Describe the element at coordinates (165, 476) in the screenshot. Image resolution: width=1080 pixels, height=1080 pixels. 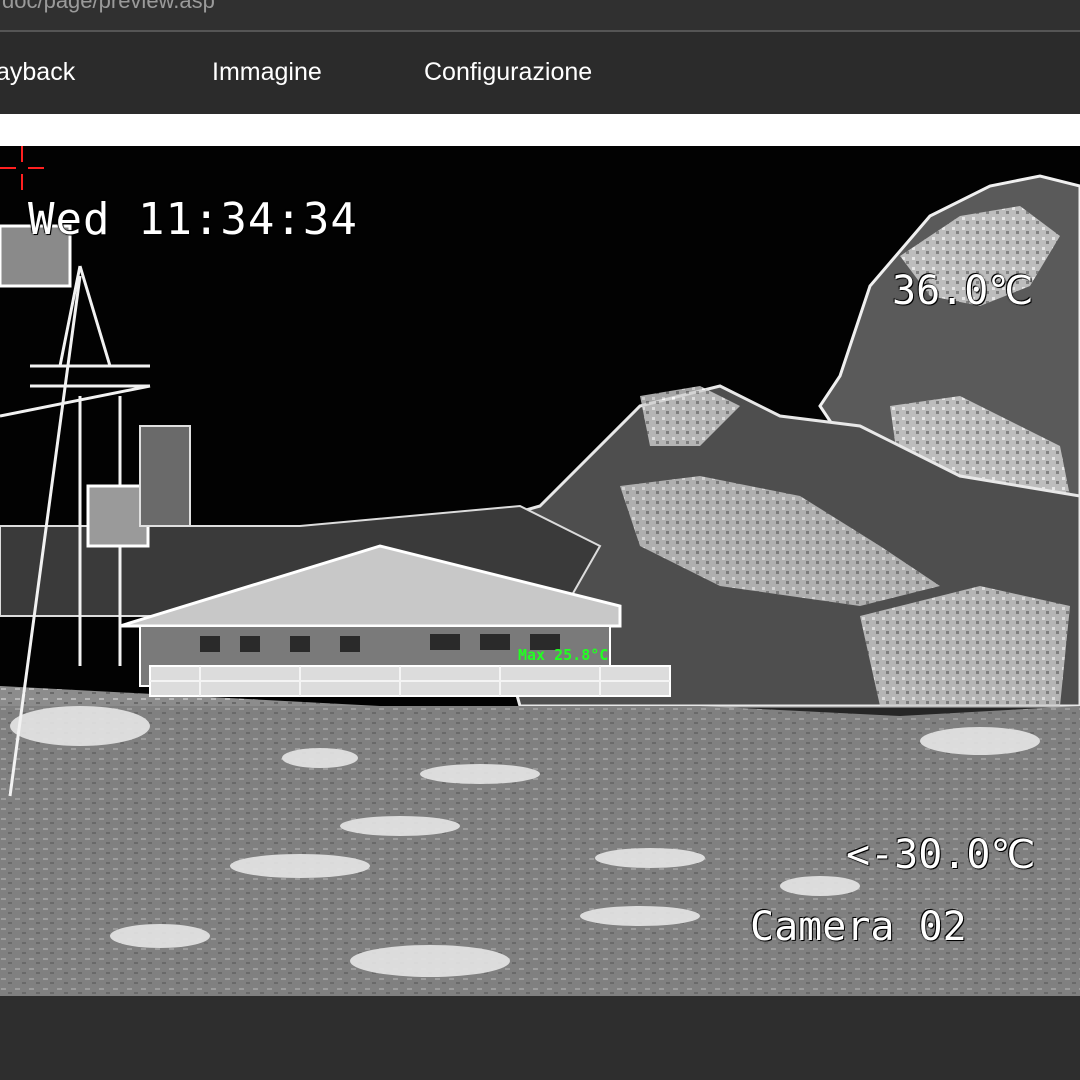
I see `pylon-machinery` at that location.